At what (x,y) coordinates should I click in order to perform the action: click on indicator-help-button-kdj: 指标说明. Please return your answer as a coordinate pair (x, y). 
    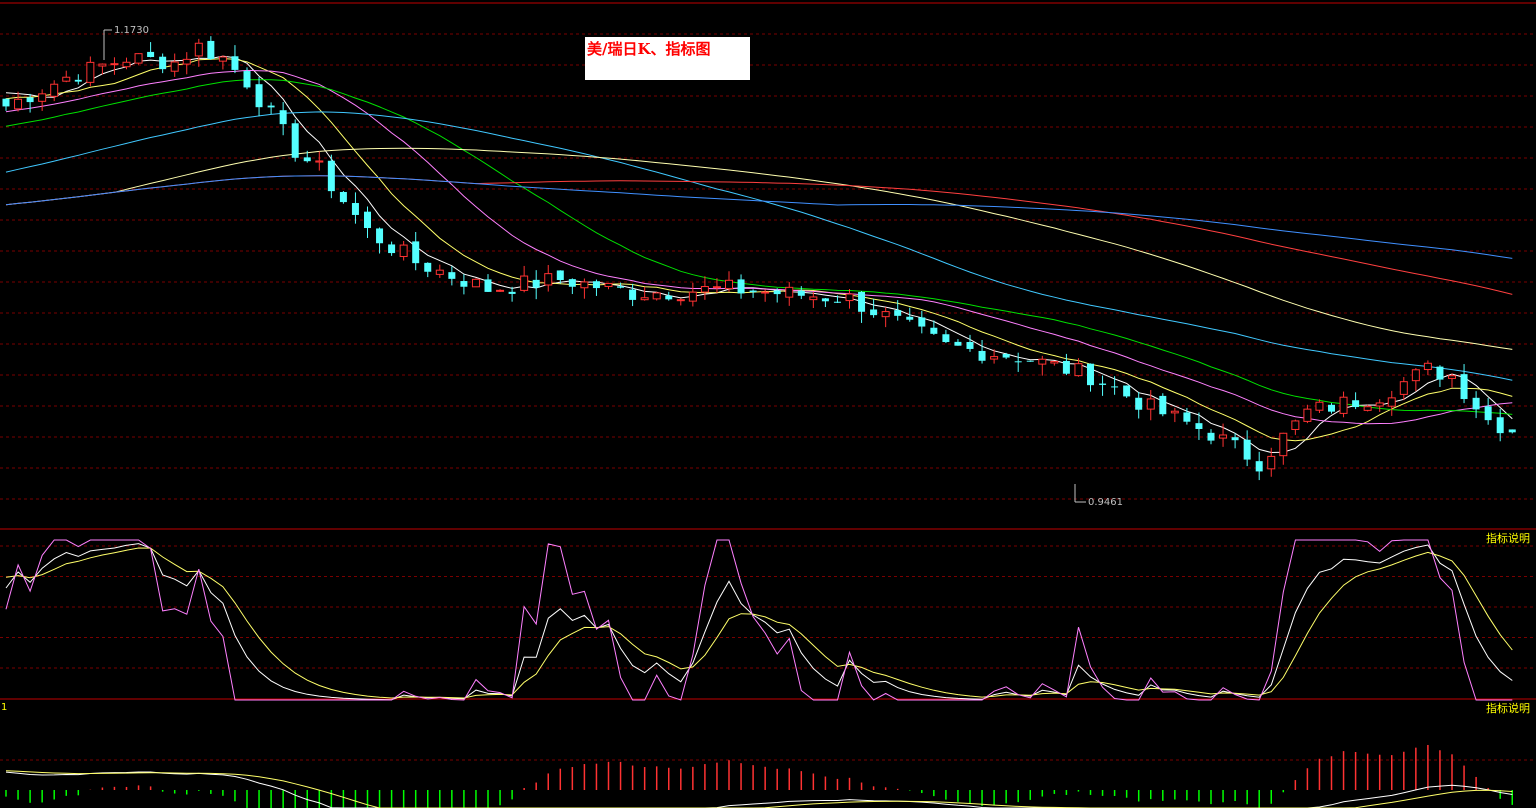
    Looking at the image, I should click on (1508, 538).